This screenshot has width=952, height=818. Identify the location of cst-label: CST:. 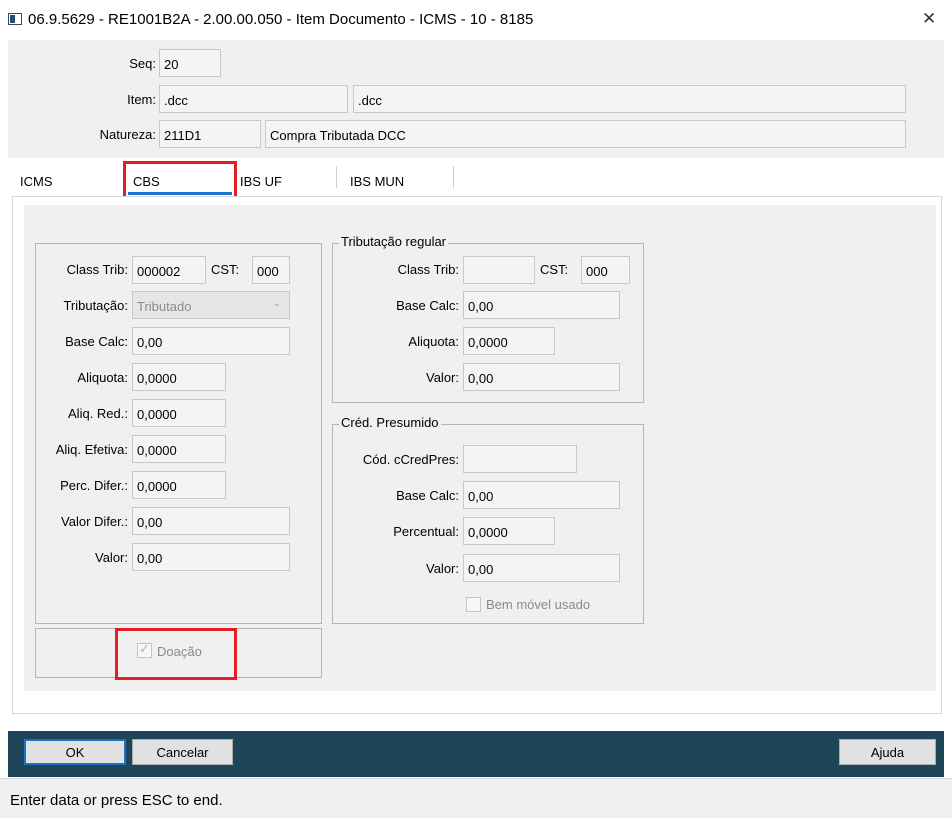
(225, 269).